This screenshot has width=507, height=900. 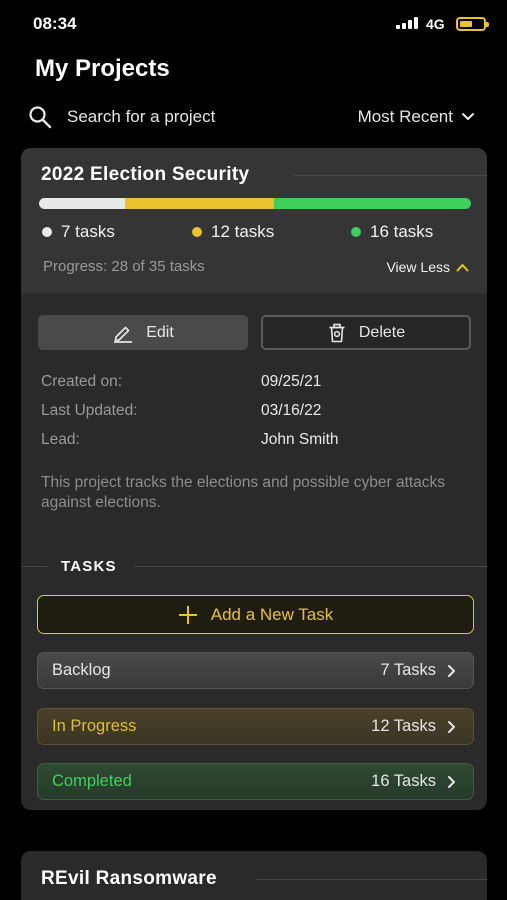 What do you see at coordinates (255, 670) in the screenshot?
I see `task-group-backlog: Backlog 7 Tasks` at bounding box center [255, 670].